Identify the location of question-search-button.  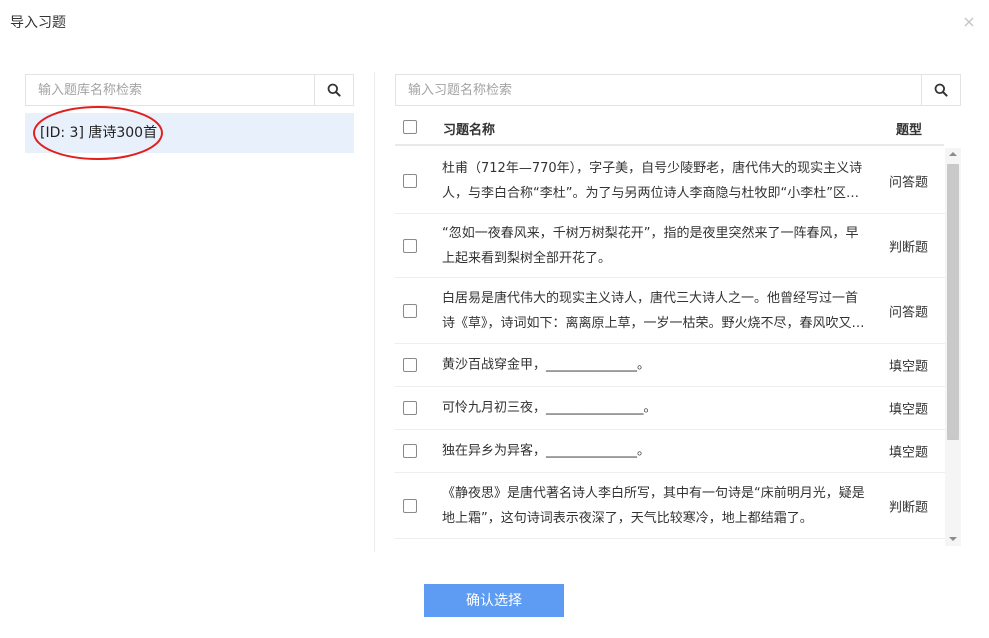
(940, 90).